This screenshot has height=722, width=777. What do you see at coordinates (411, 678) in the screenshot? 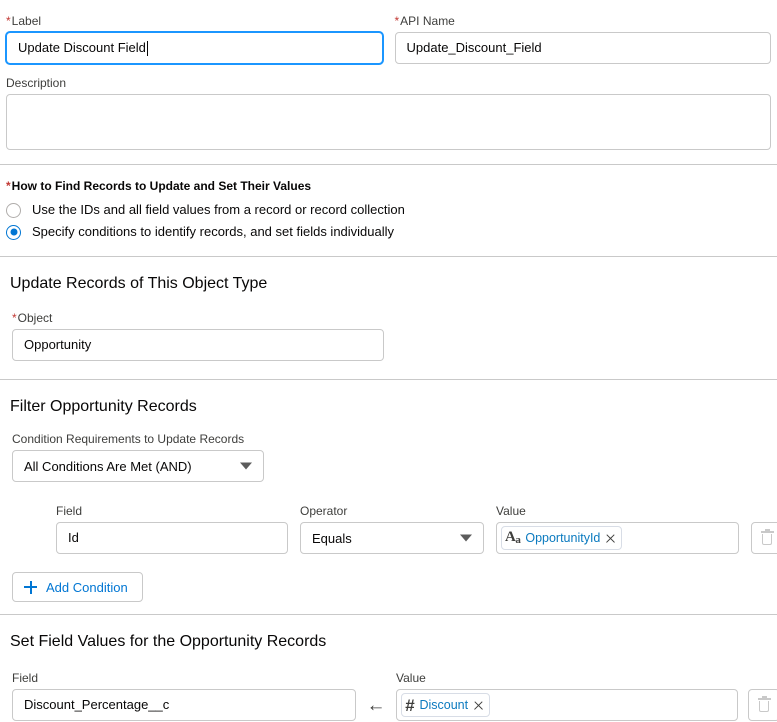
I see `assignment-value-label: Value` at bounding box center [411, 678].